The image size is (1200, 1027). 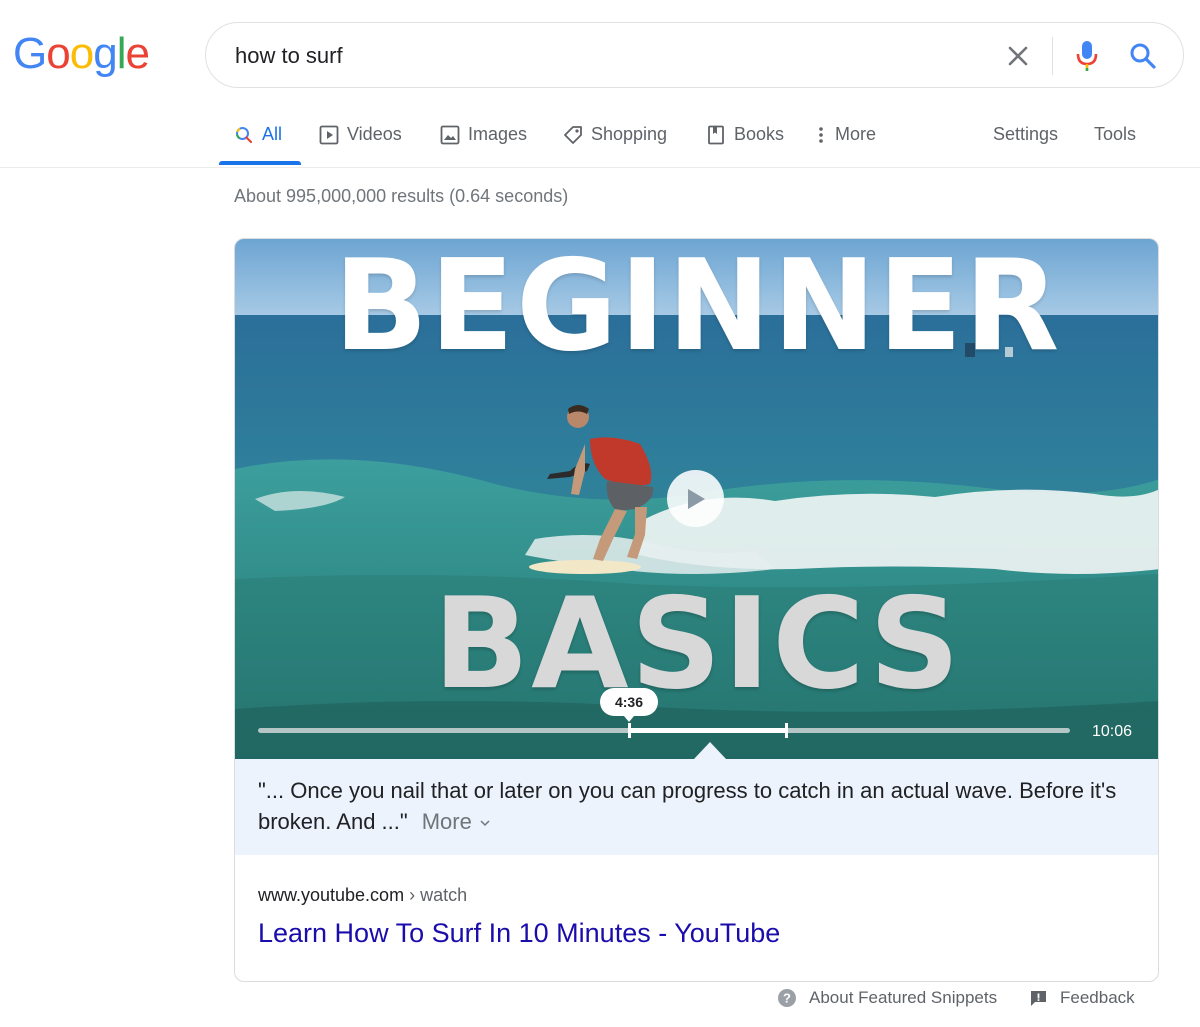 What do you see at coordinates (710, 750) in the screenshot?
I see `snippet-pointer` at bounding box center [710, 750].